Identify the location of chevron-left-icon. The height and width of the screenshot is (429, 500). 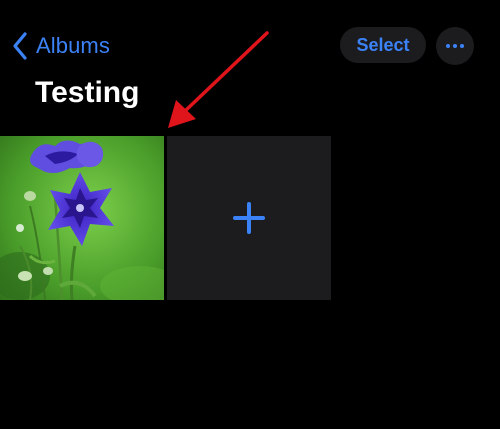
(20, 46).